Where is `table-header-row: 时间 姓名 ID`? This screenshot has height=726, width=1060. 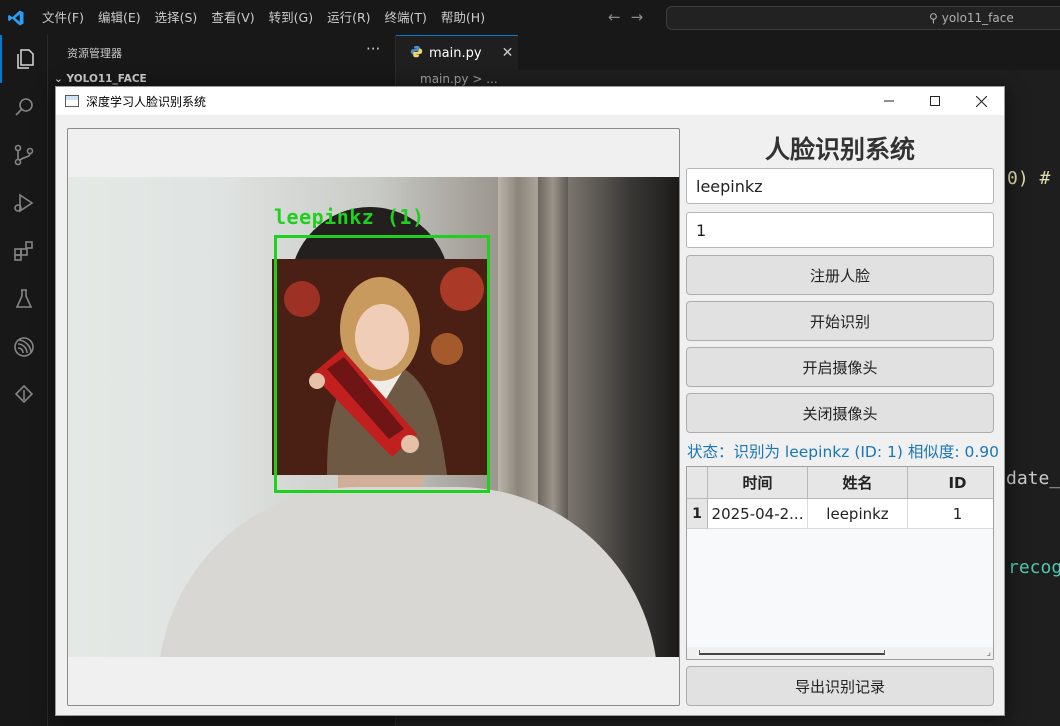
table-header-row: 时间 姓名 ID is located at coordinates (840, 483).